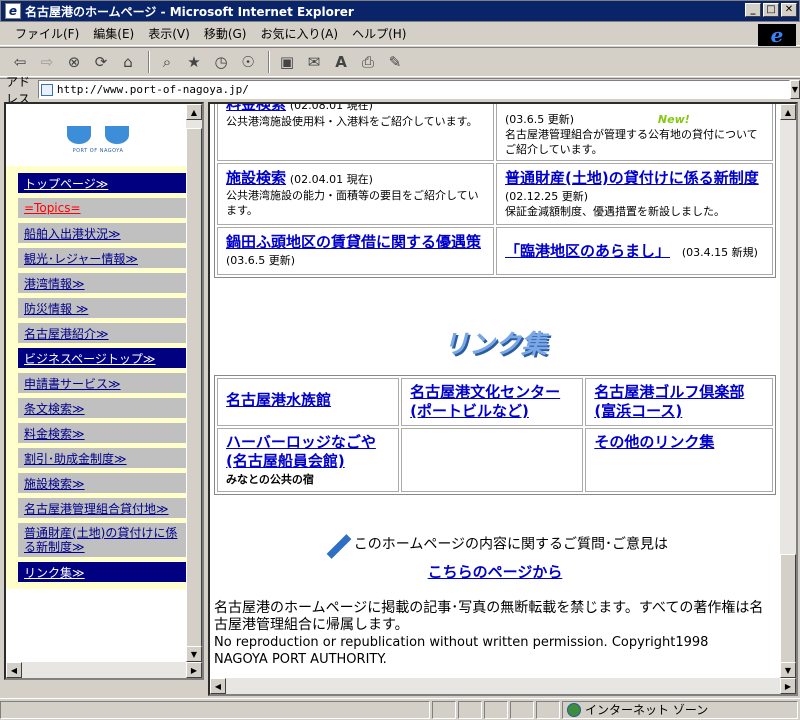 This screenshot has width=800, height=720. What do you see at coordinates (673, 119) in the screenshot?
I see `new-badge: New!` at bounding box center [673, 119].